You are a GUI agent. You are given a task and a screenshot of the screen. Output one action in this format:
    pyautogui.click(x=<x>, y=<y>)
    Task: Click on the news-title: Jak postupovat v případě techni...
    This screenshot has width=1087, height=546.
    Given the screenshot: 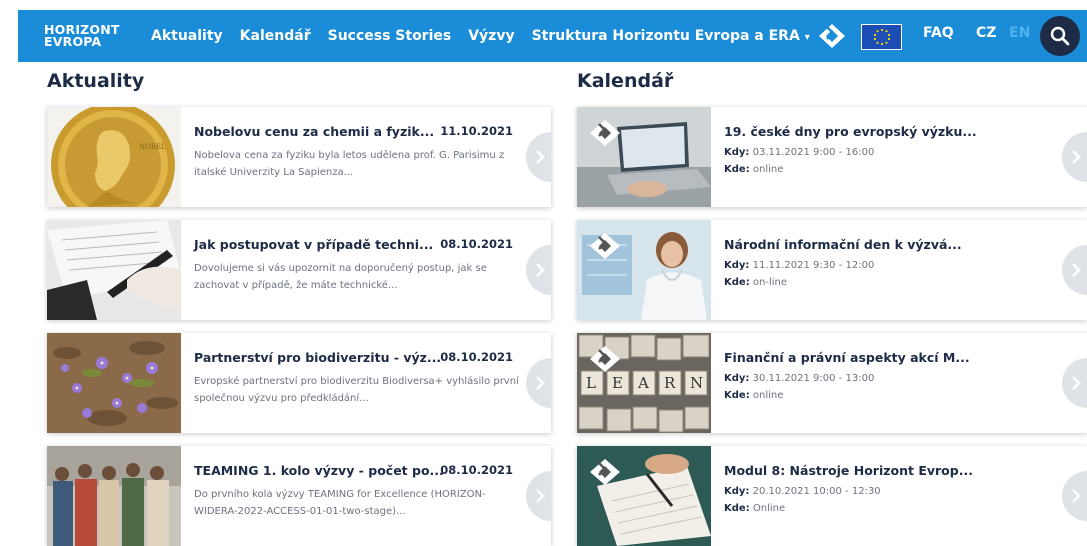 What is the action you would take?
    pyautogui.click(x=313, y=244)
    